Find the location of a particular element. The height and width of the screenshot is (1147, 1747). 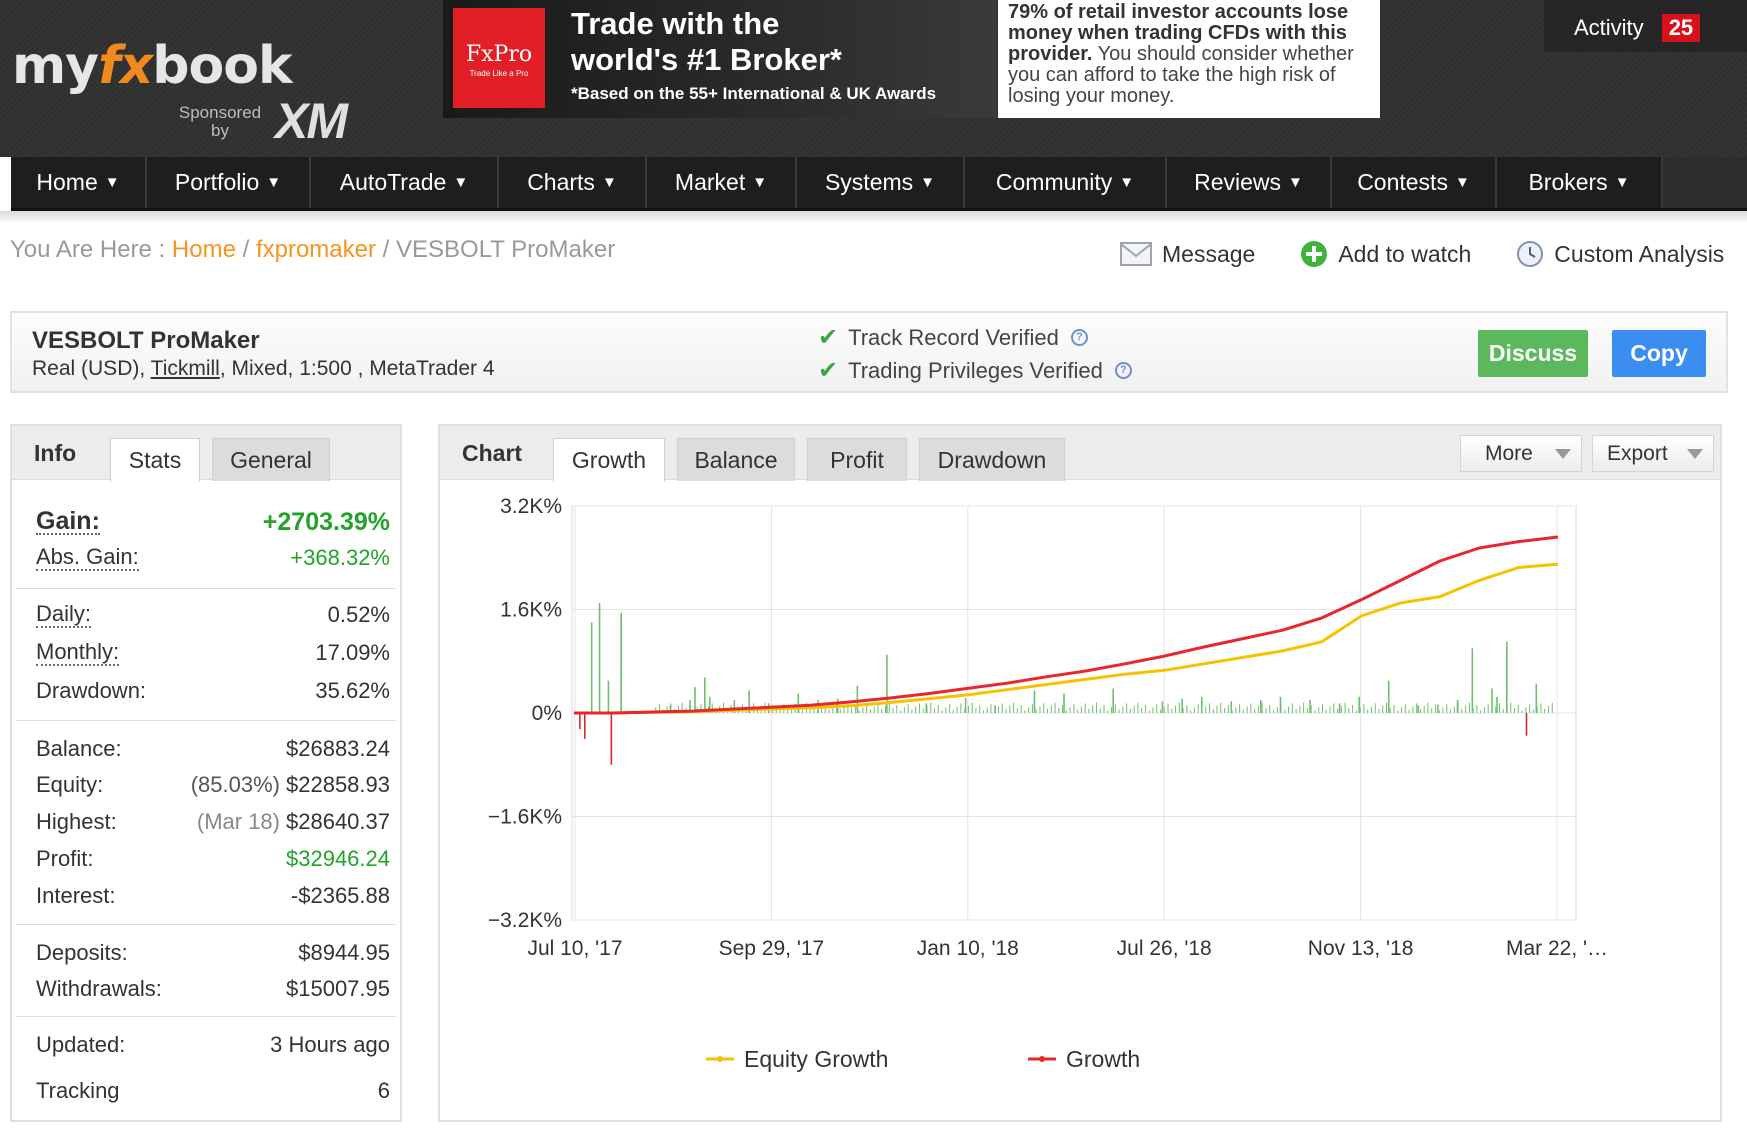

nav-systems: Systems ▼ is located at coordinates (881, 182).